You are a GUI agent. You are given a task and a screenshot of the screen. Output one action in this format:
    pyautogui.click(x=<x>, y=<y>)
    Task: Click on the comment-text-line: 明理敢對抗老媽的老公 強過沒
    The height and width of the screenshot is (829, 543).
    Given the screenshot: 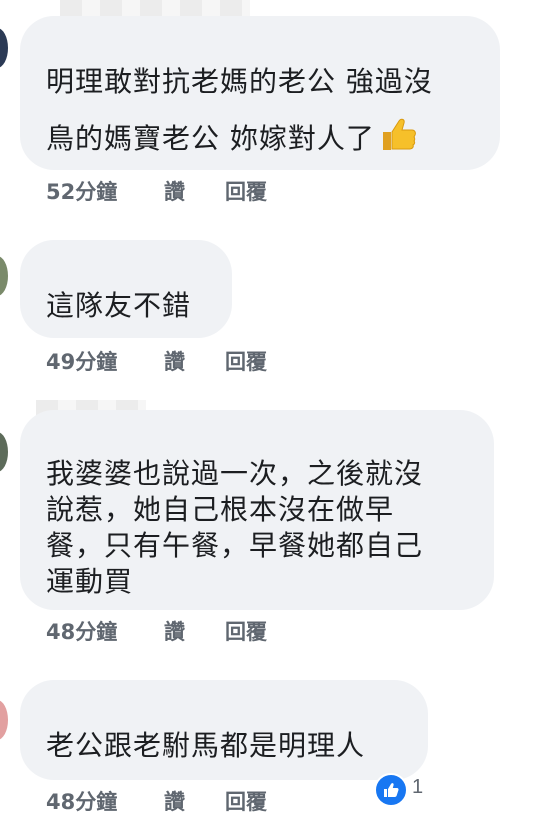 What is the action you would take?
    pyautogui.click(x=239, y=81)
    